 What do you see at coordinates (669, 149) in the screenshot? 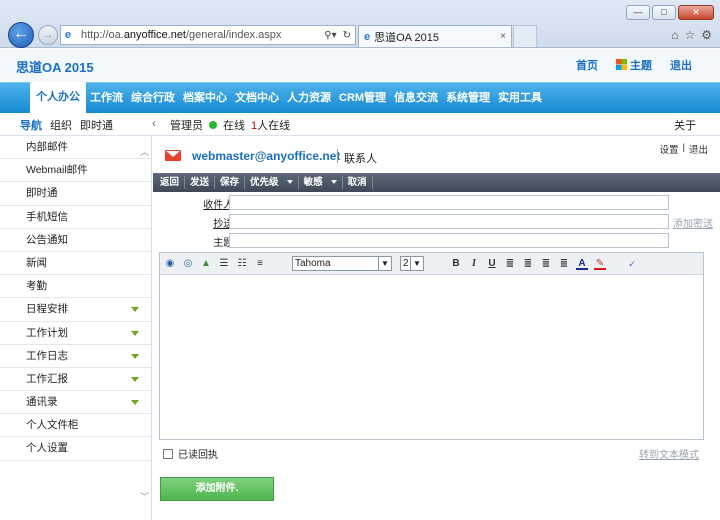
I see `mail-settings-link: 设置` at bounding box center [669, 149].